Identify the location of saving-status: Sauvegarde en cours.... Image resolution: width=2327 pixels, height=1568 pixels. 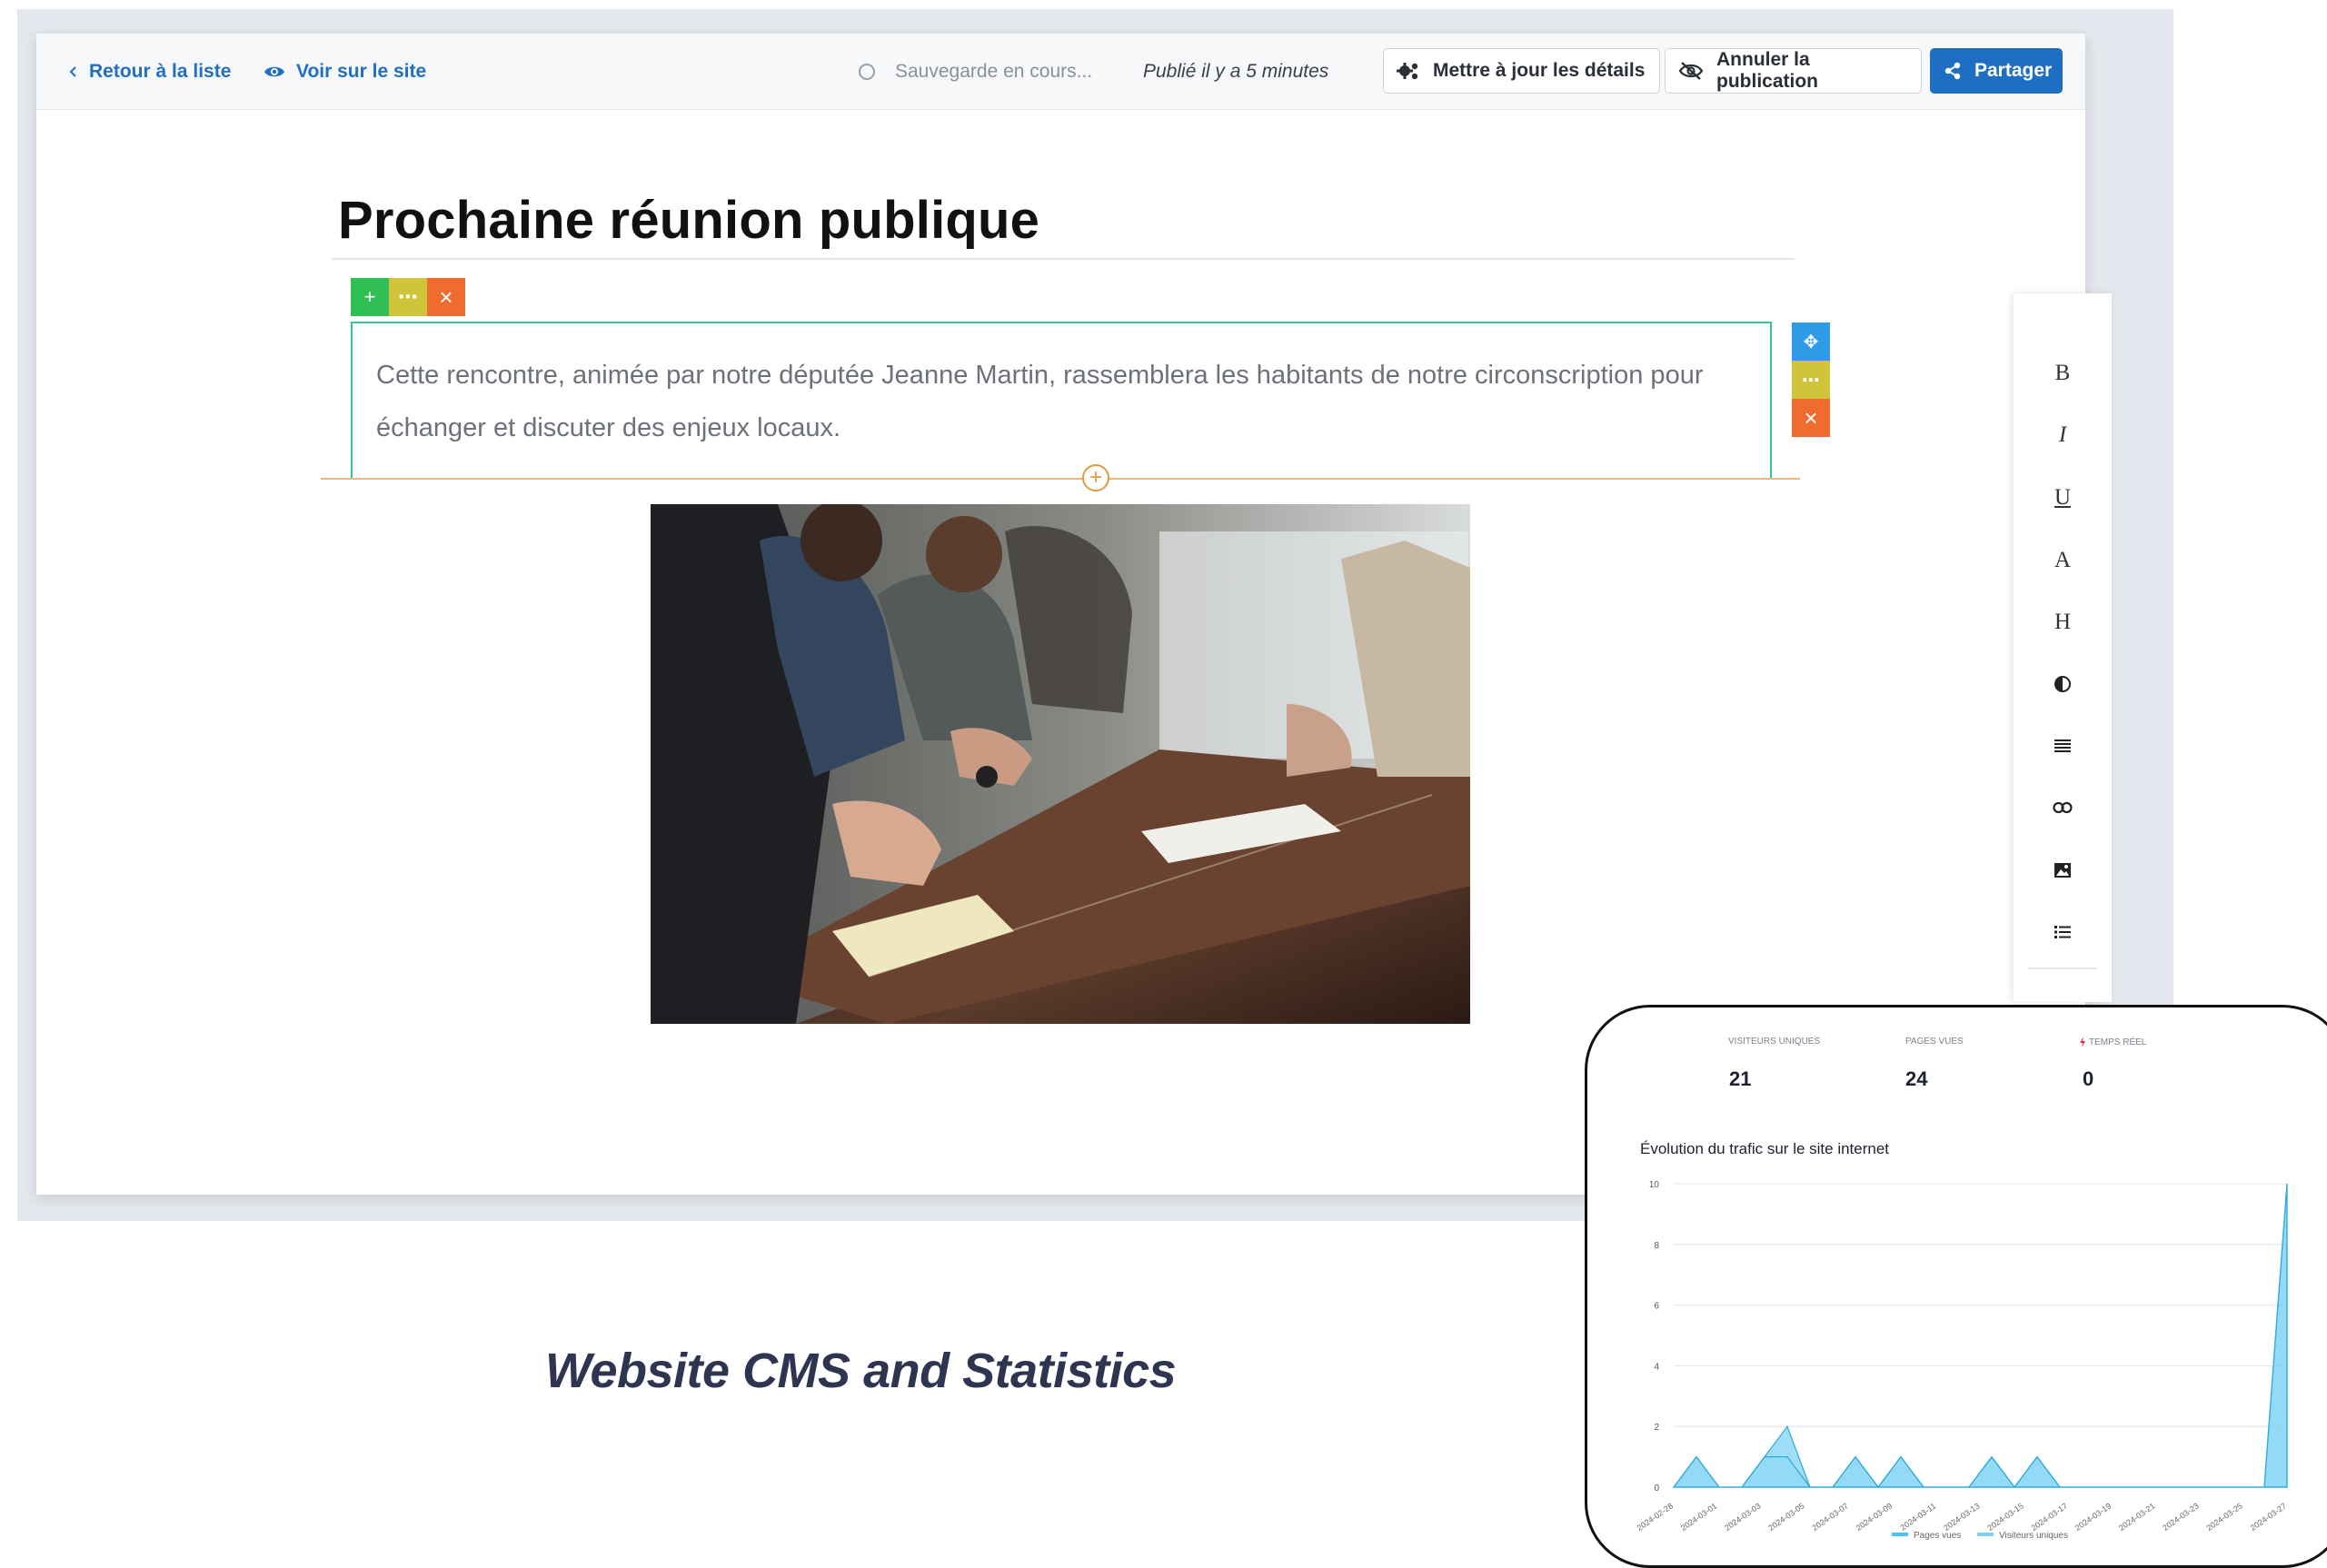
(975, 71).